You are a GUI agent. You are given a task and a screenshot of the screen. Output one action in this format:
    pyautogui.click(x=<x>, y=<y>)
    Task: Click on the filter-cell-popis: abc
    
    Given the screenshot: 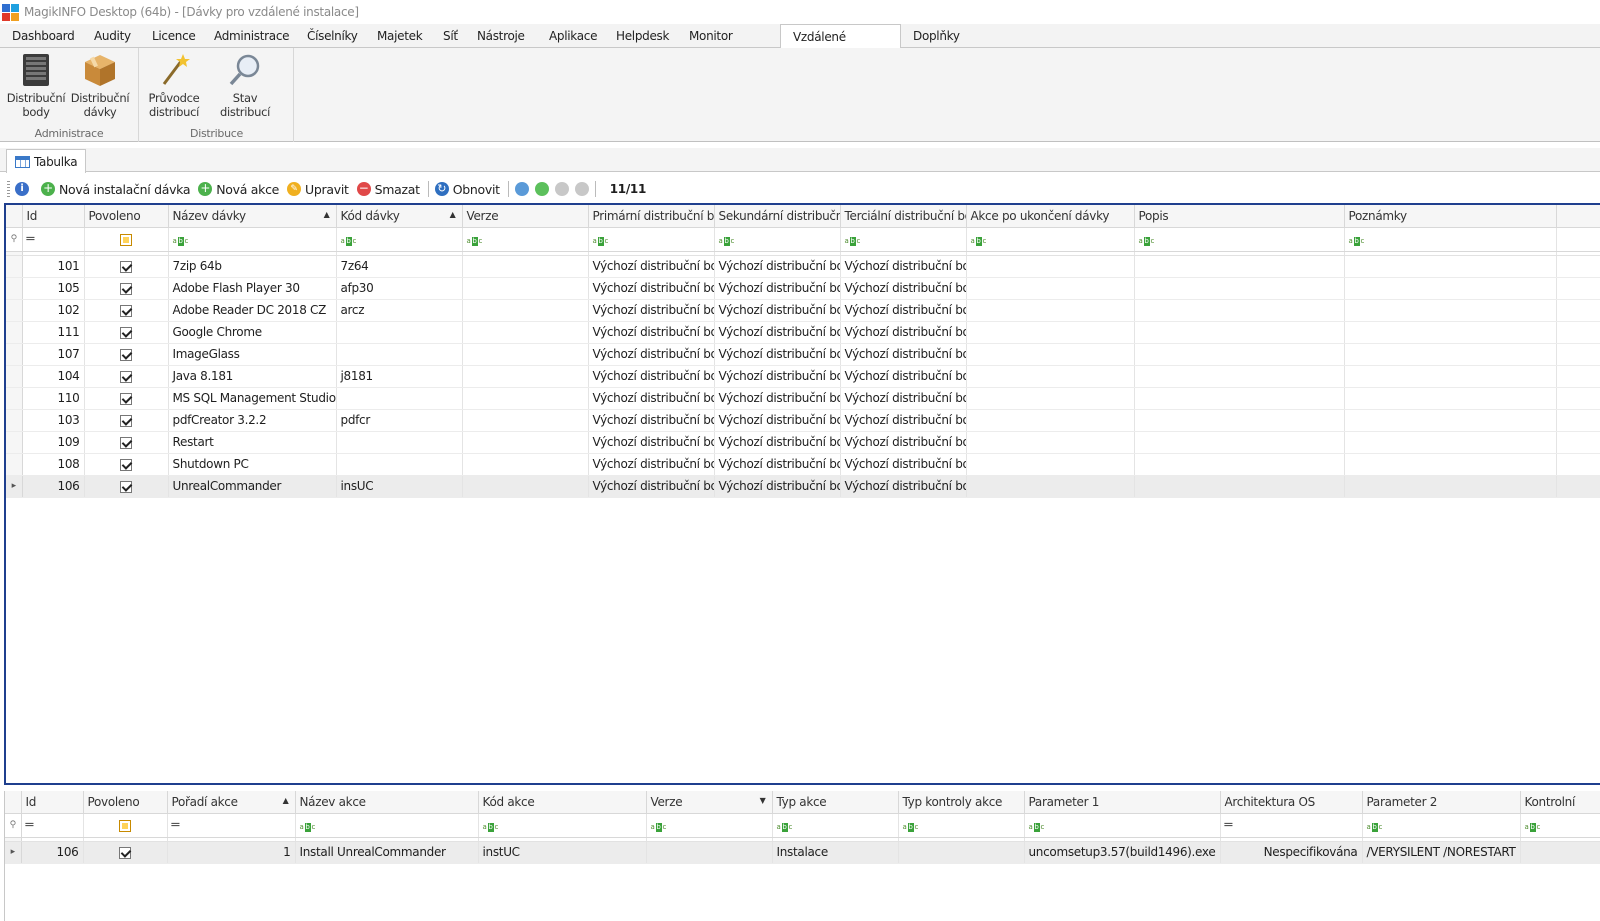 What is the action you would take?
    pyautogui.click(x=1239, y=239)
    